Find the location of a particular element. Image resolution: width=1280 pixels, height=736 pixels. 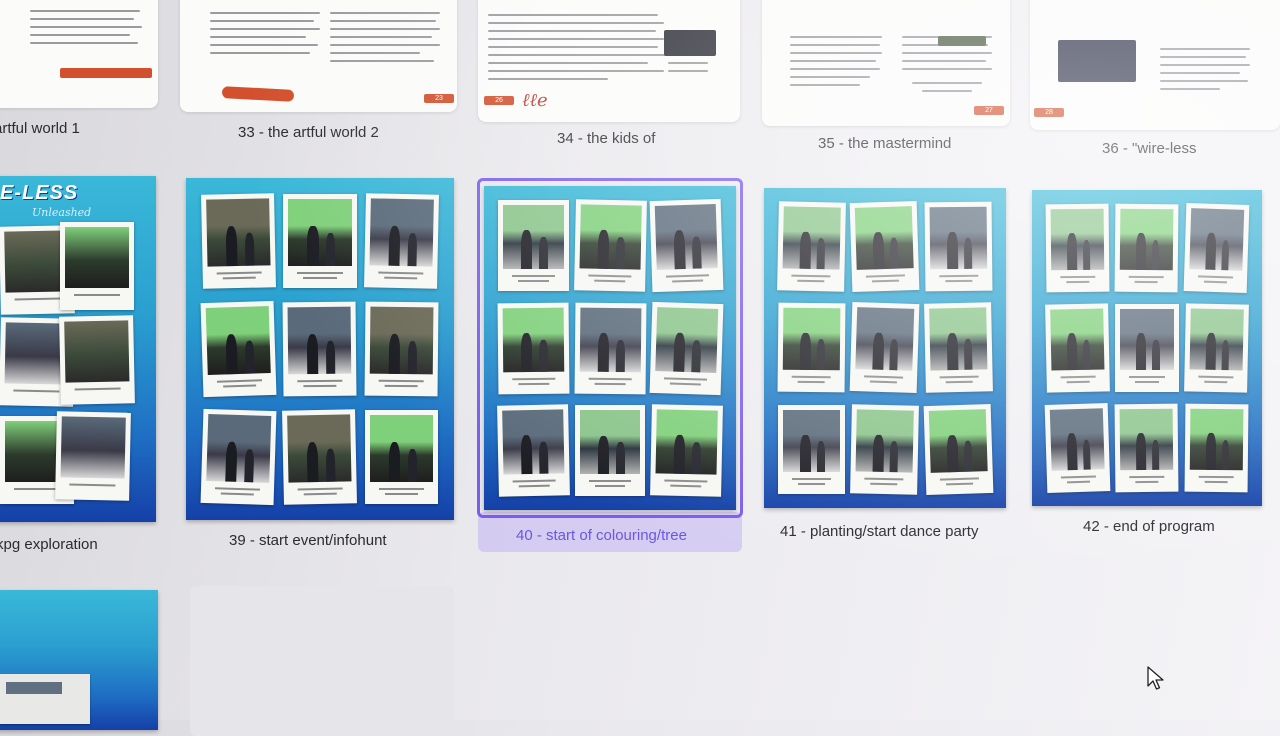

page-banner-title: E-LESS is located at coordinates (39, 193).